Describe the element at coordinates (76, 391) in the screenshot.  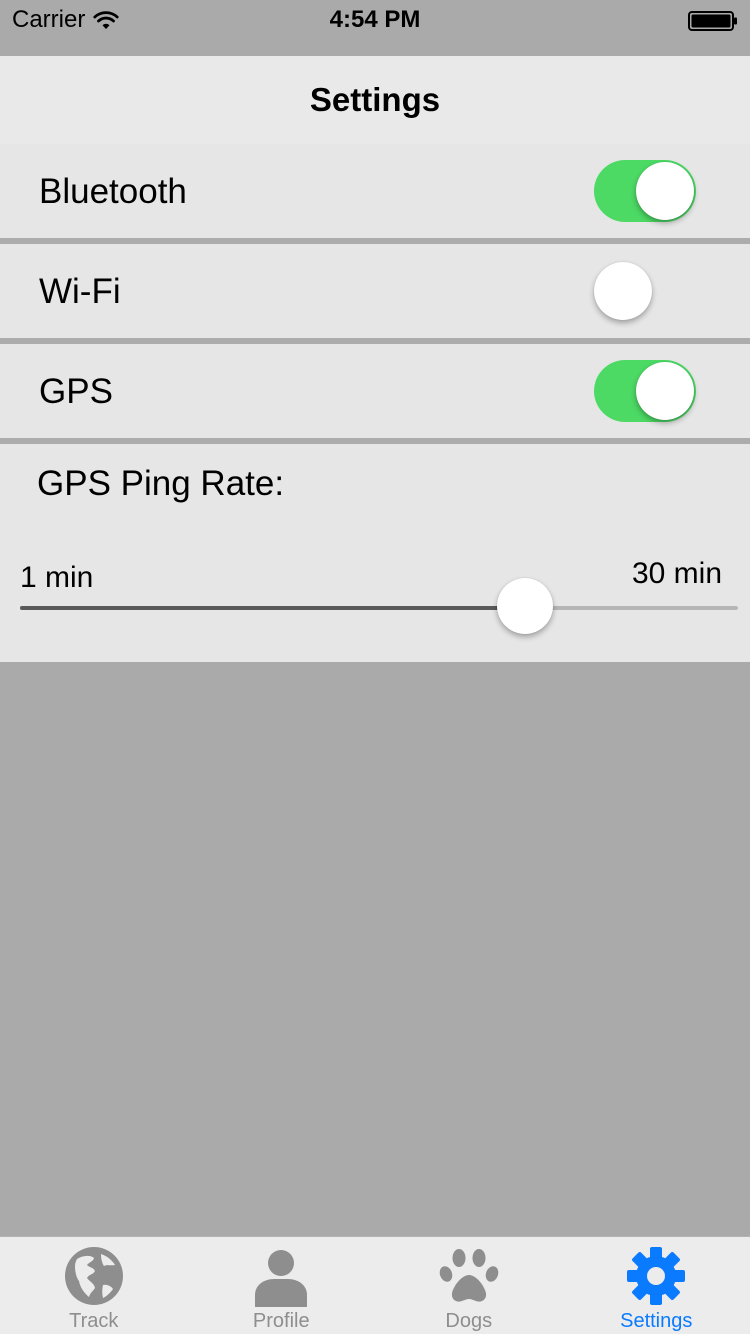
I see `gps-label: GPS` at that location.